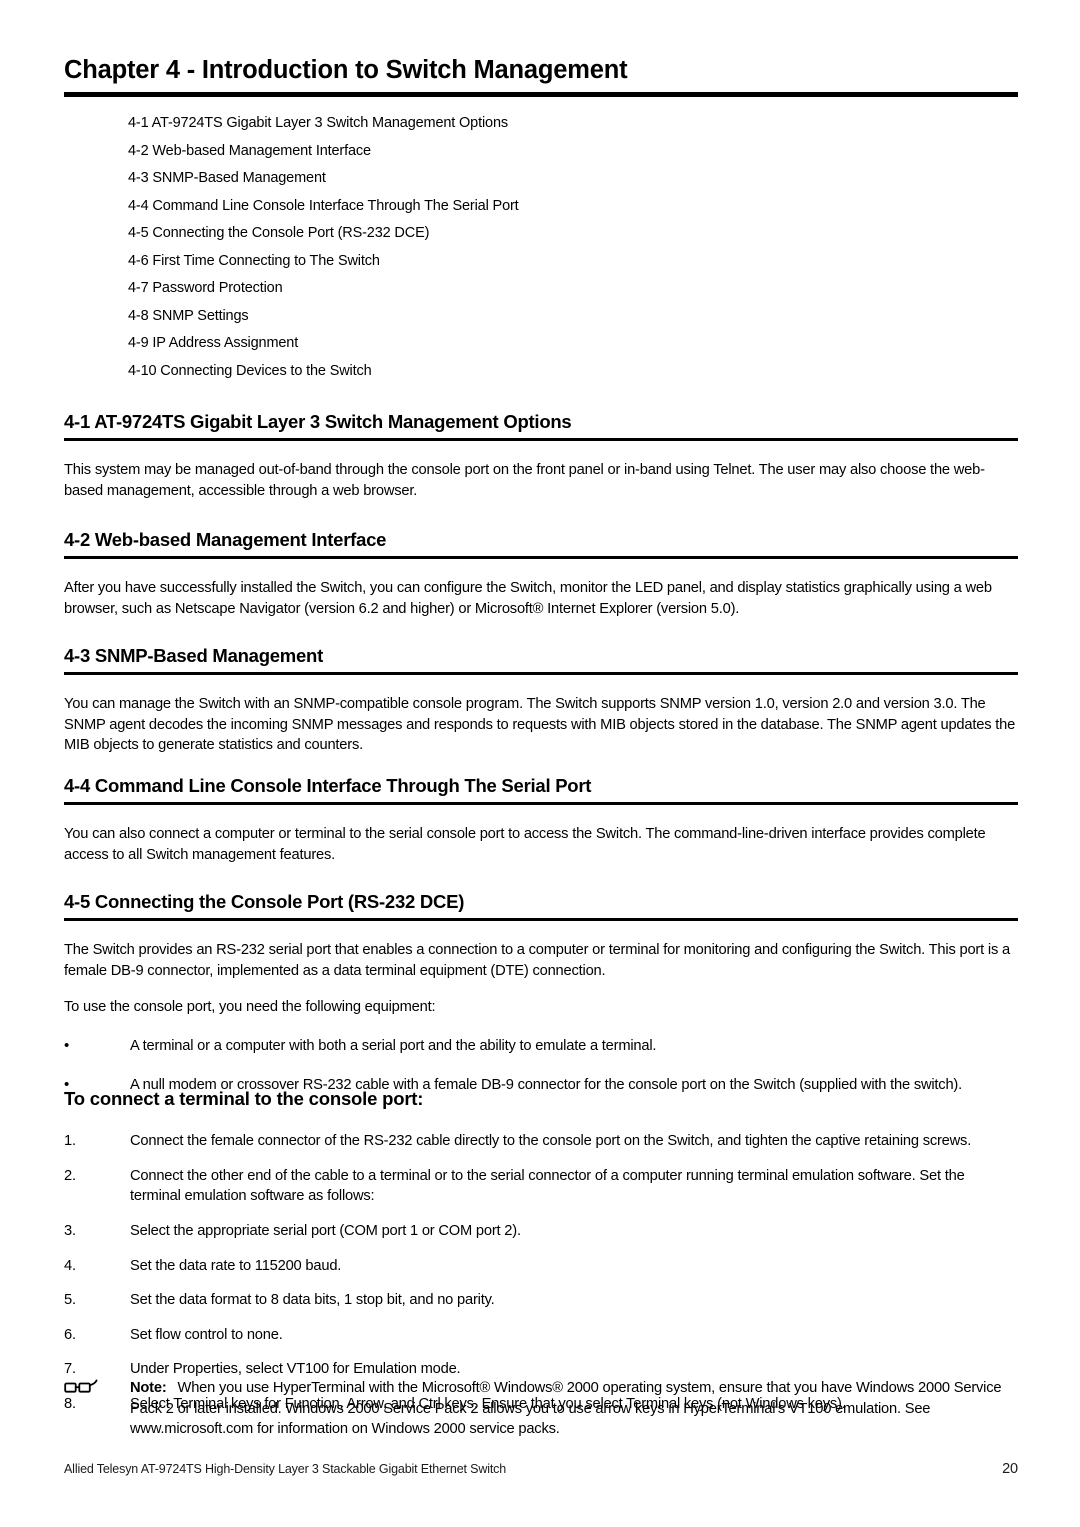  Describe the element at coordinates (188, 315) in the screenshot. I see `toc-item: 4-8 SNMP Settings` at that location.